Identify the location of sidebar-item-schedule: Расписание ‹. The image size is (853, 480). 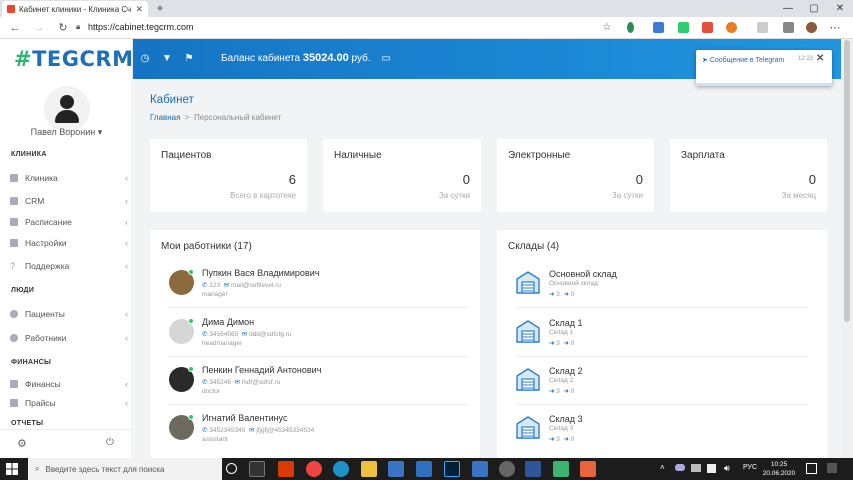
(69, 222).